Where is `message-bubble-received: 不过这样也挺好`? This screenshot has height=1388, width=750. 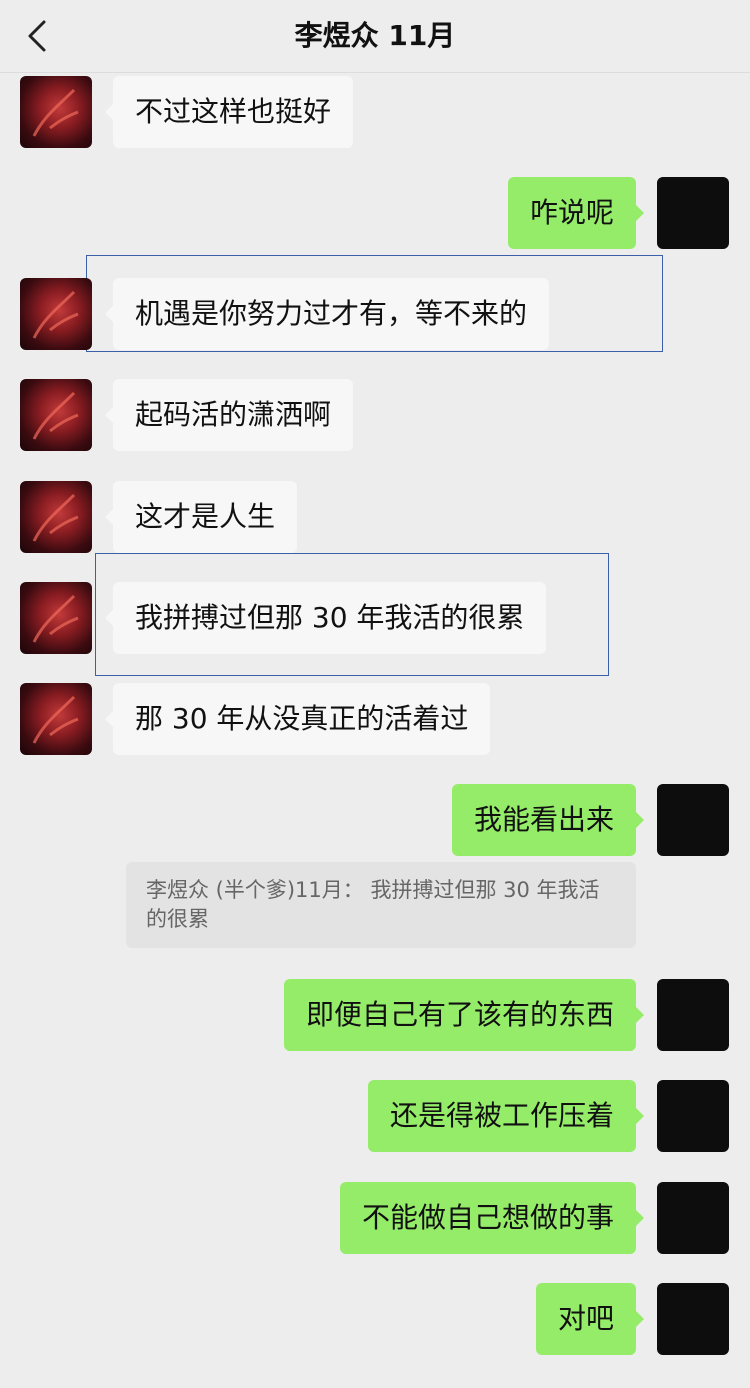
message-bubble-received: 不过这样也挺好 is located at coordinates (229, 112).